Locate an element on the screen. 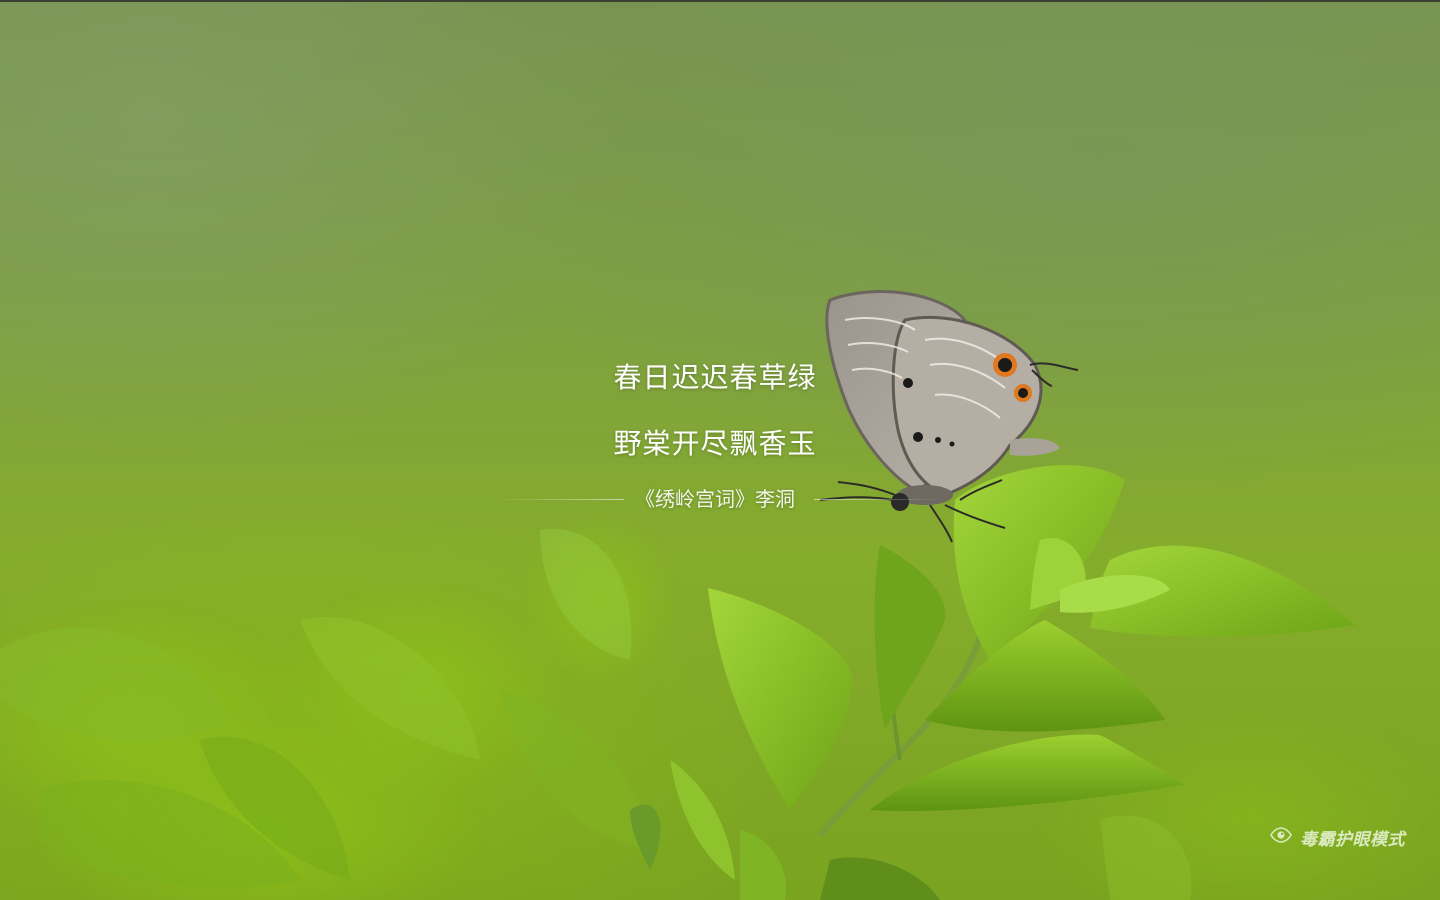 This screenshot has height=900, width=1440. right-divider is located at coordinates (879, 499).